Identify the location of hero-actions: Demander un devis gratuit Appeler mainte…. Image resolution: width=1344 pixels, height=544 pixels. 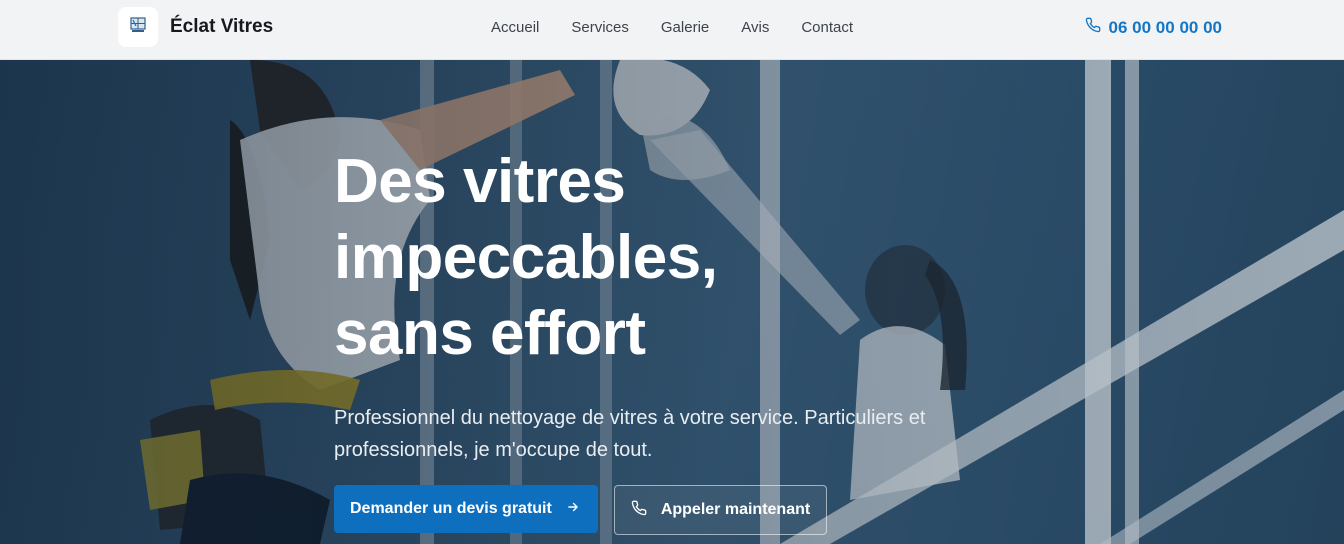
(581, 510).